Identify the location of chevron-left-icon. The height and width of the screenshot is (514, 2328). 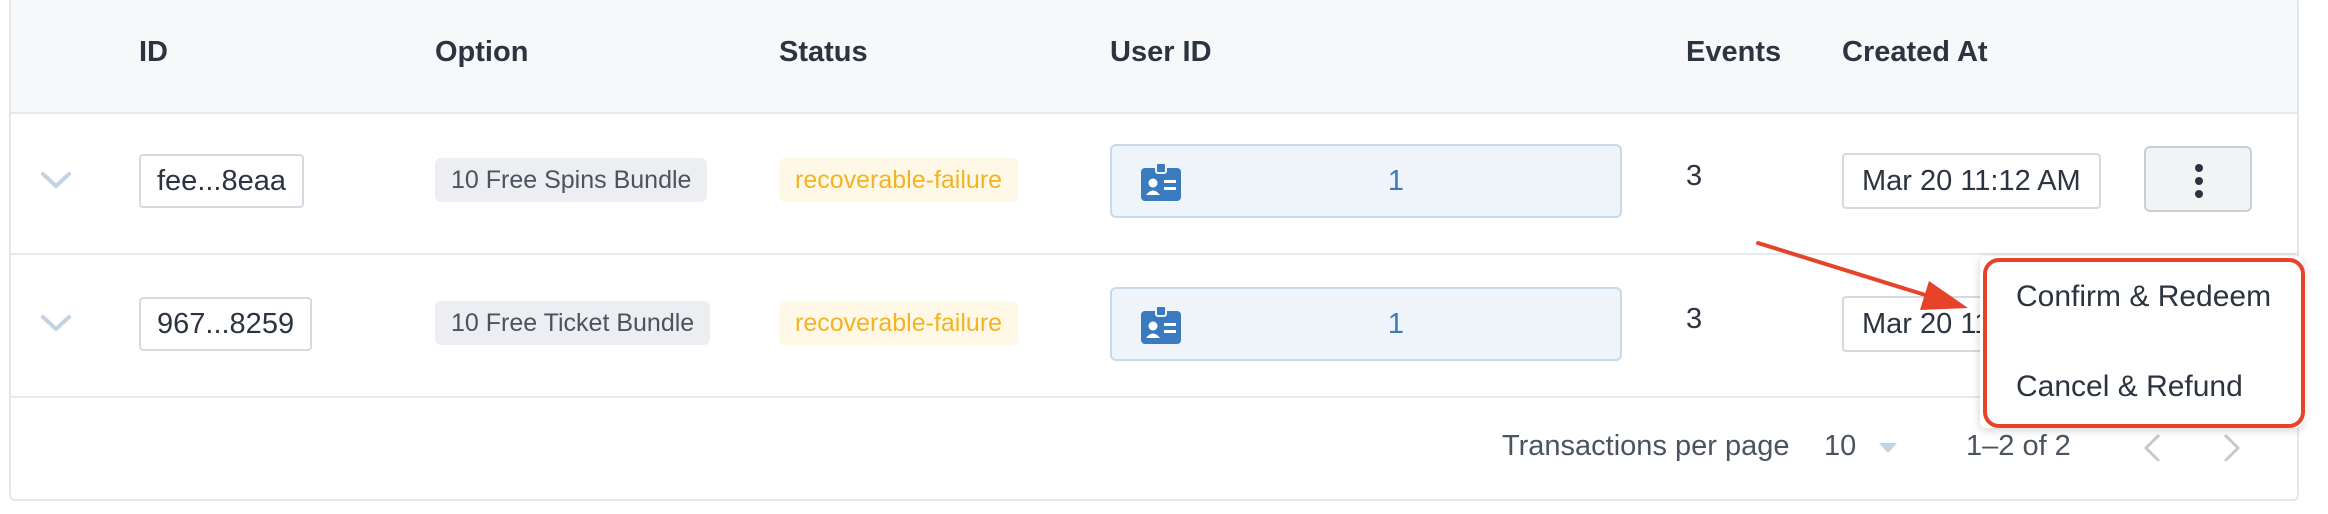
(2152, 448).